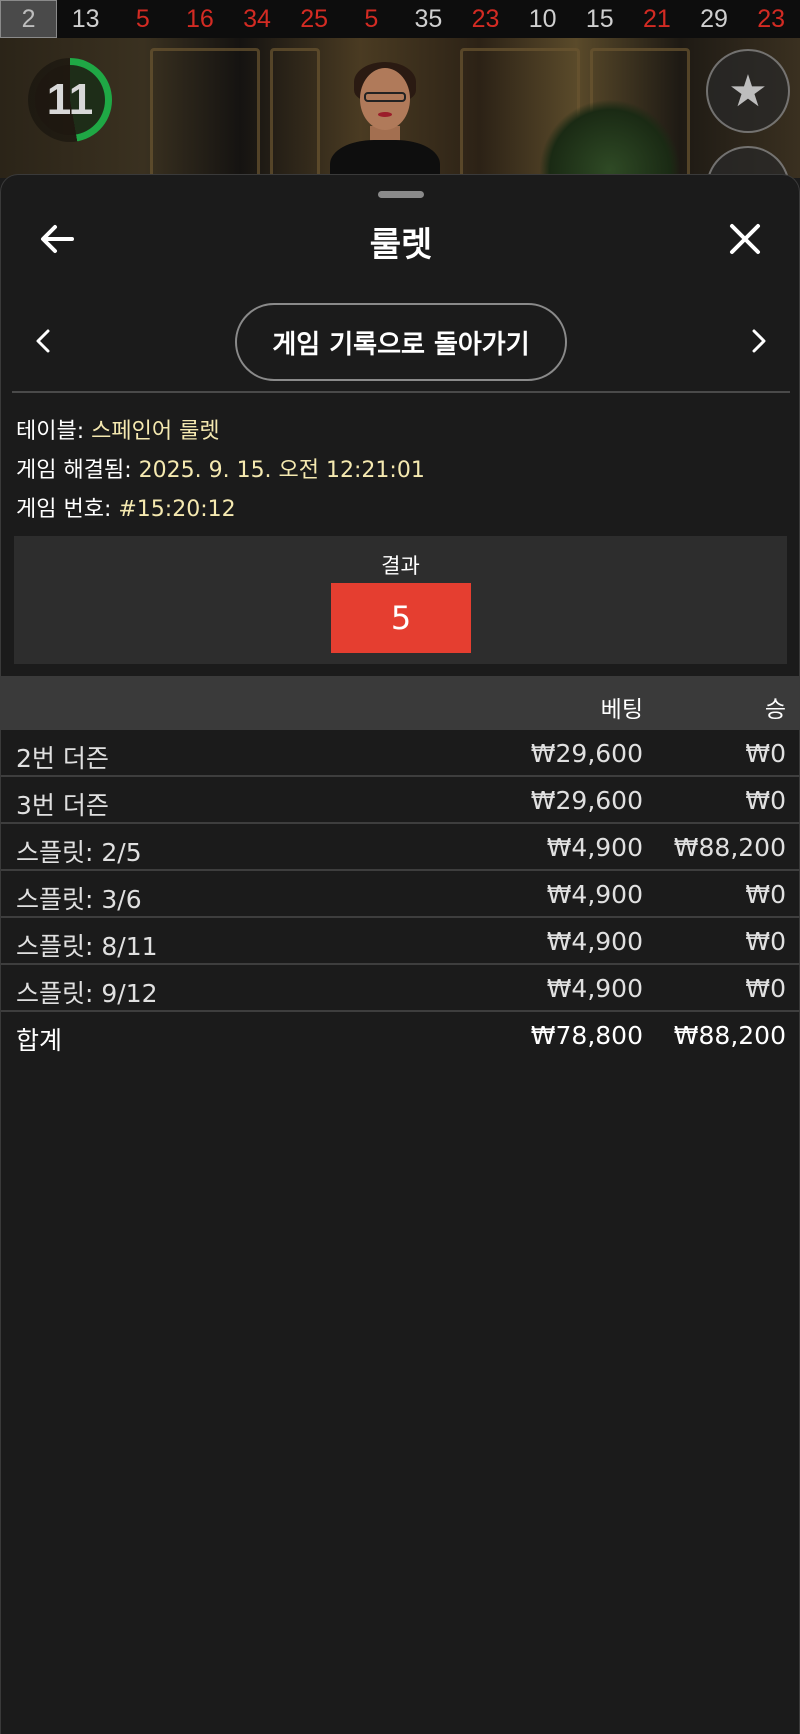 The height and width of the screenshot is (1734, 800). What do you see at coordinates (400, 1035) in the screenshot?
I see `total-row: 합계 ₩78,800 ₩88,200` at bounding box center [400, 1035].